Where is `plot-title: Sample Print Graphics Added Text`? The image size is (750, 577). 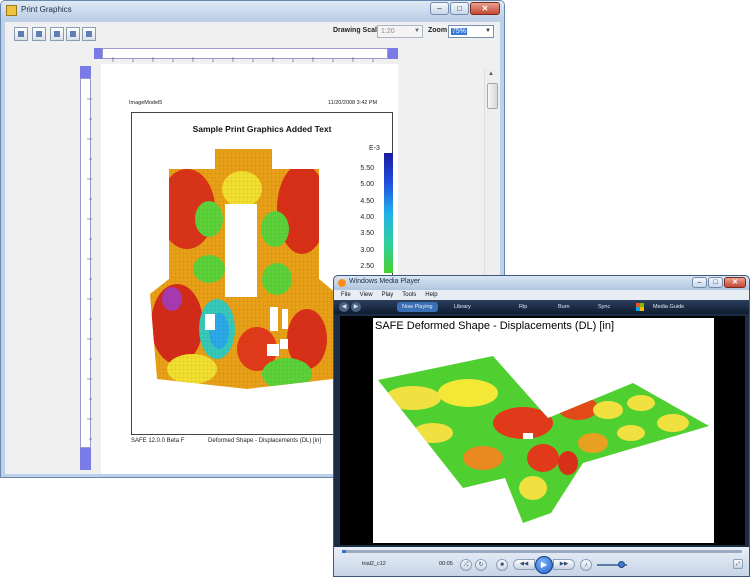
plot-title: Sample Print Graphics Added Text is located at coordinates (262, 129).